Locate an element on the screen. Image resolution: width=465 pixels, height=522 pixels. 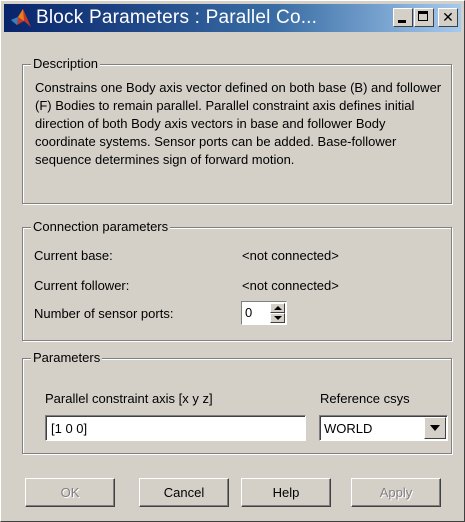
apply-button: Apply is located at coordinates (396, 492).